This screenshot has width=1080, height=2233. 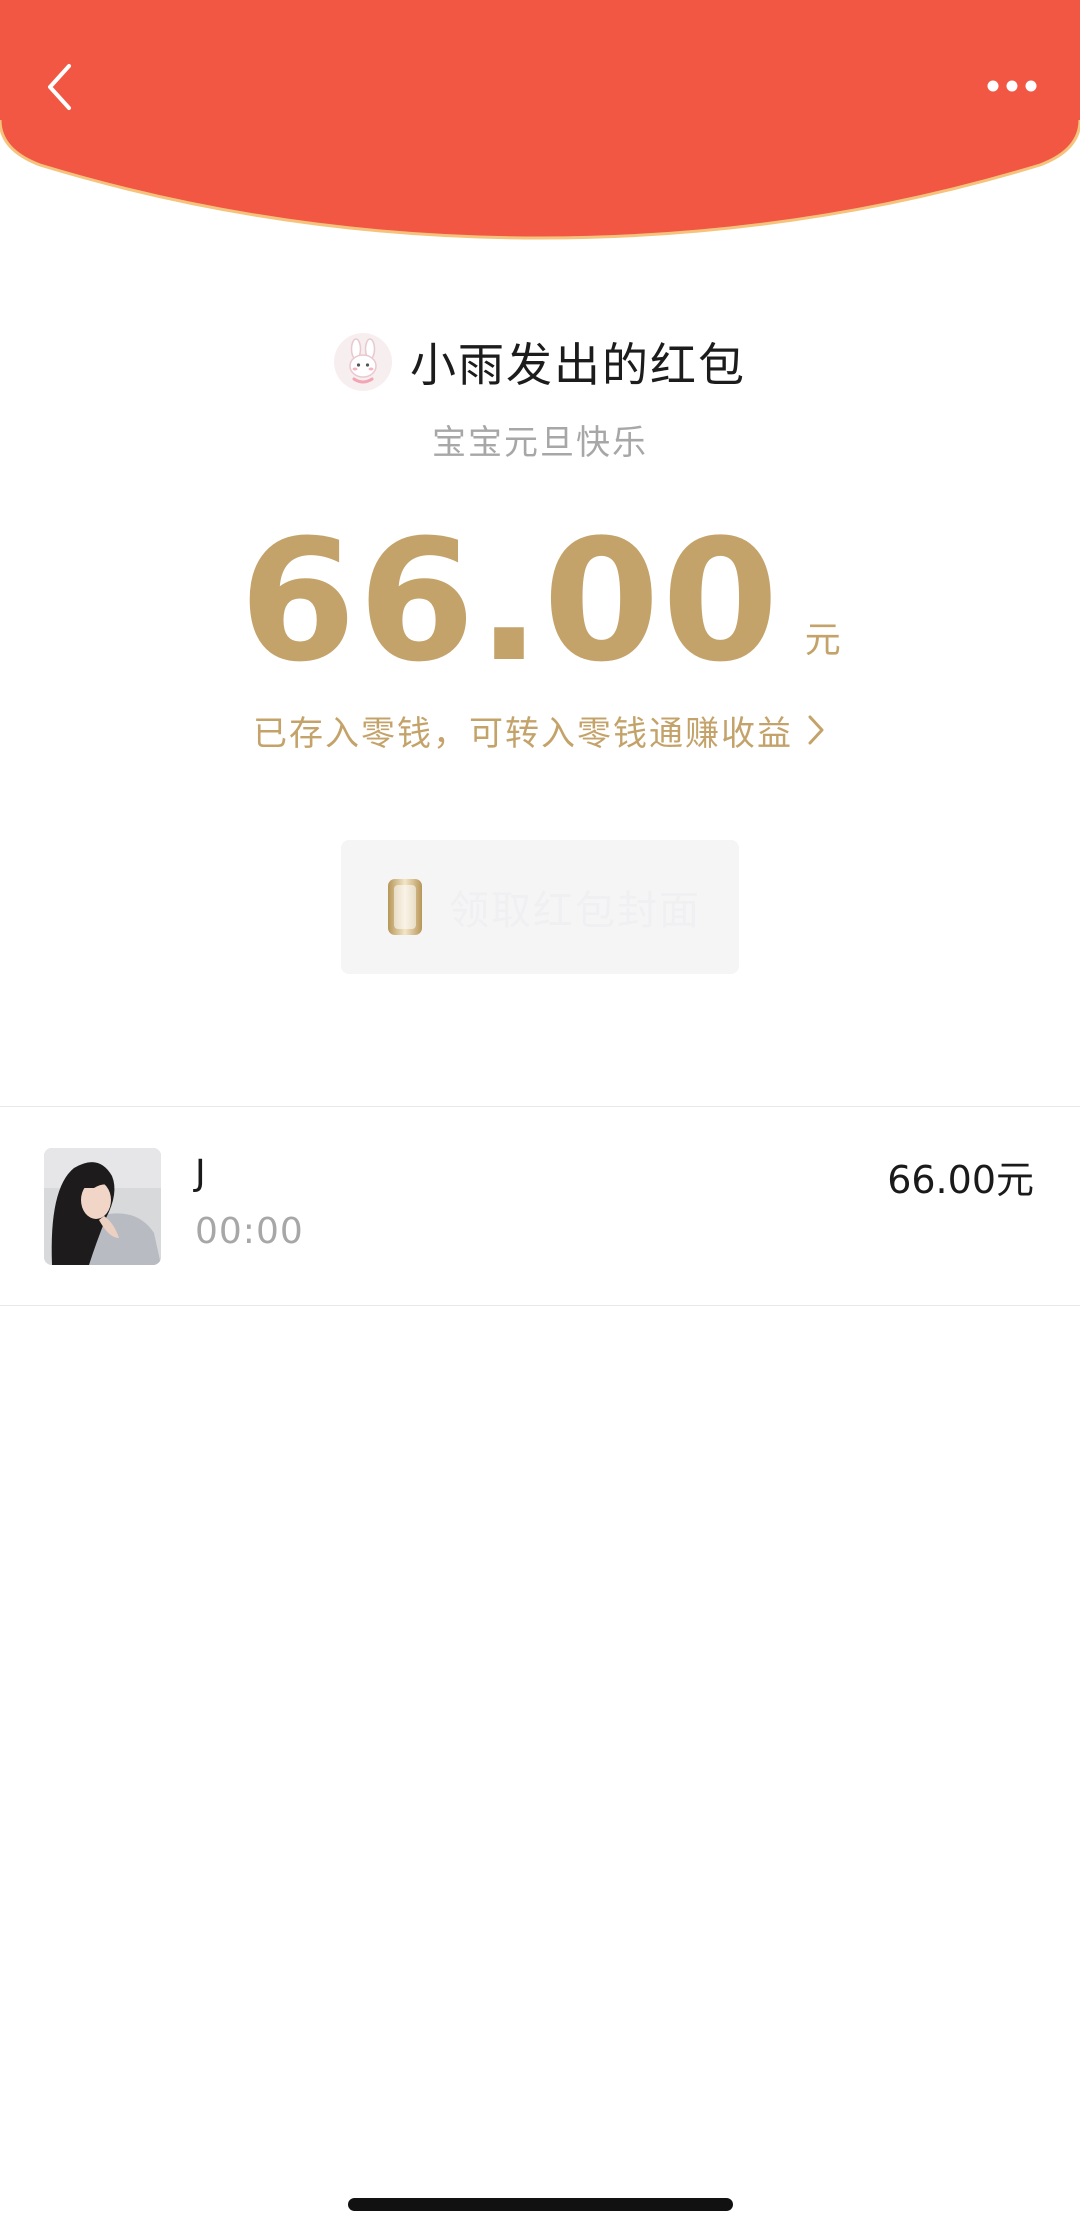 I want to click on more-dots-icon, so click(x=1012, y=86).